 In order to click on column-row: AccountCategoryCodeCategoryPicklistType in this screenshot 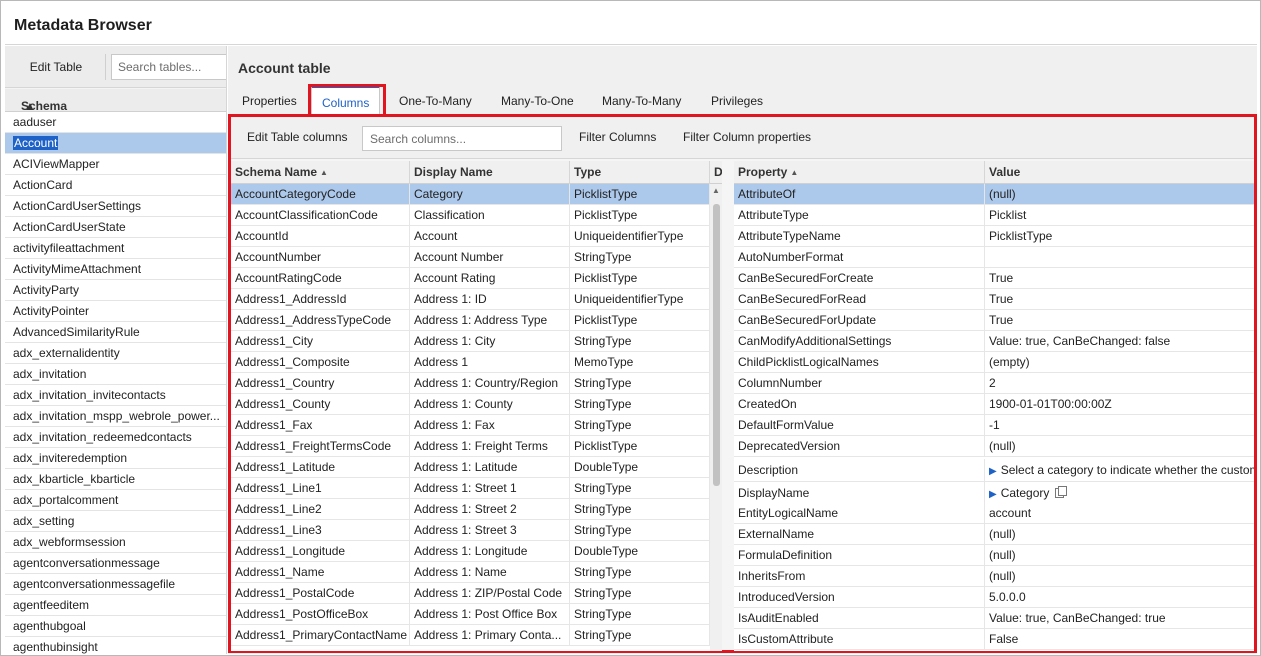, I will do `click(476, 194)`.